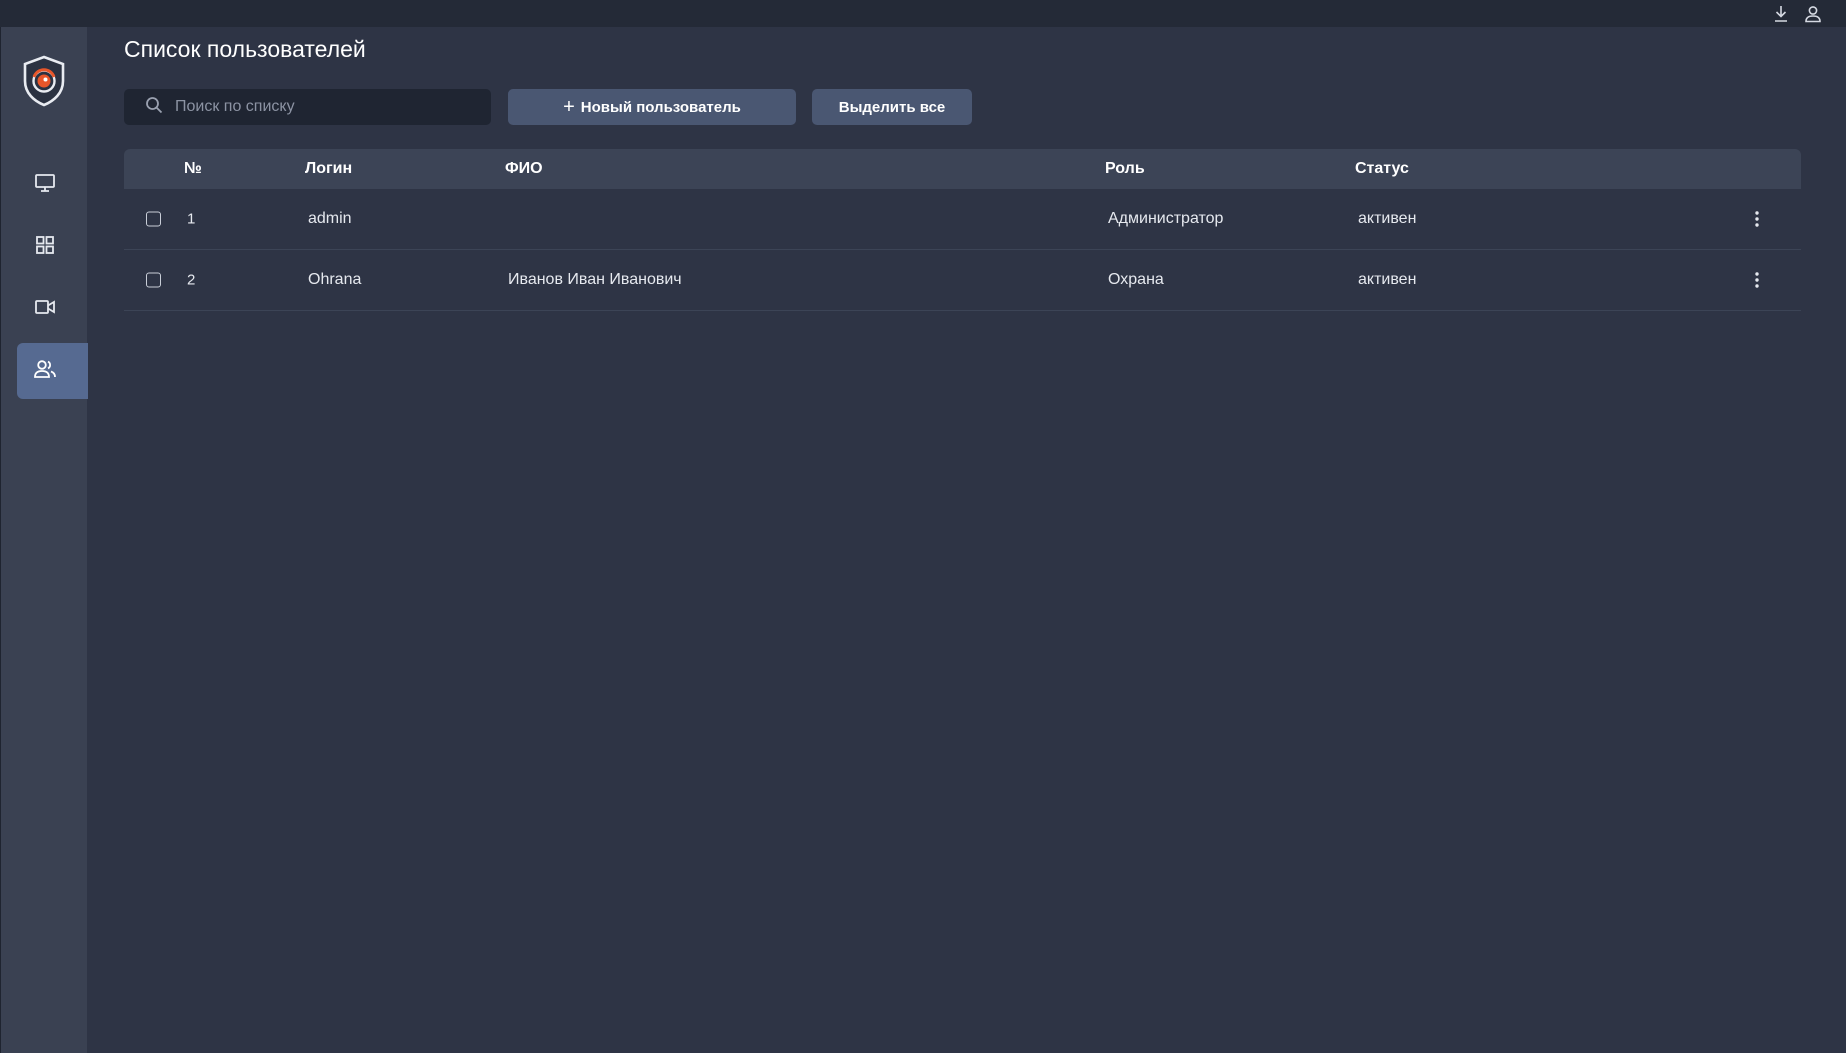  What do you see at coordinates (923, 13) in the screenshot?
I see `top-bar` at bounding box center [923, 13].